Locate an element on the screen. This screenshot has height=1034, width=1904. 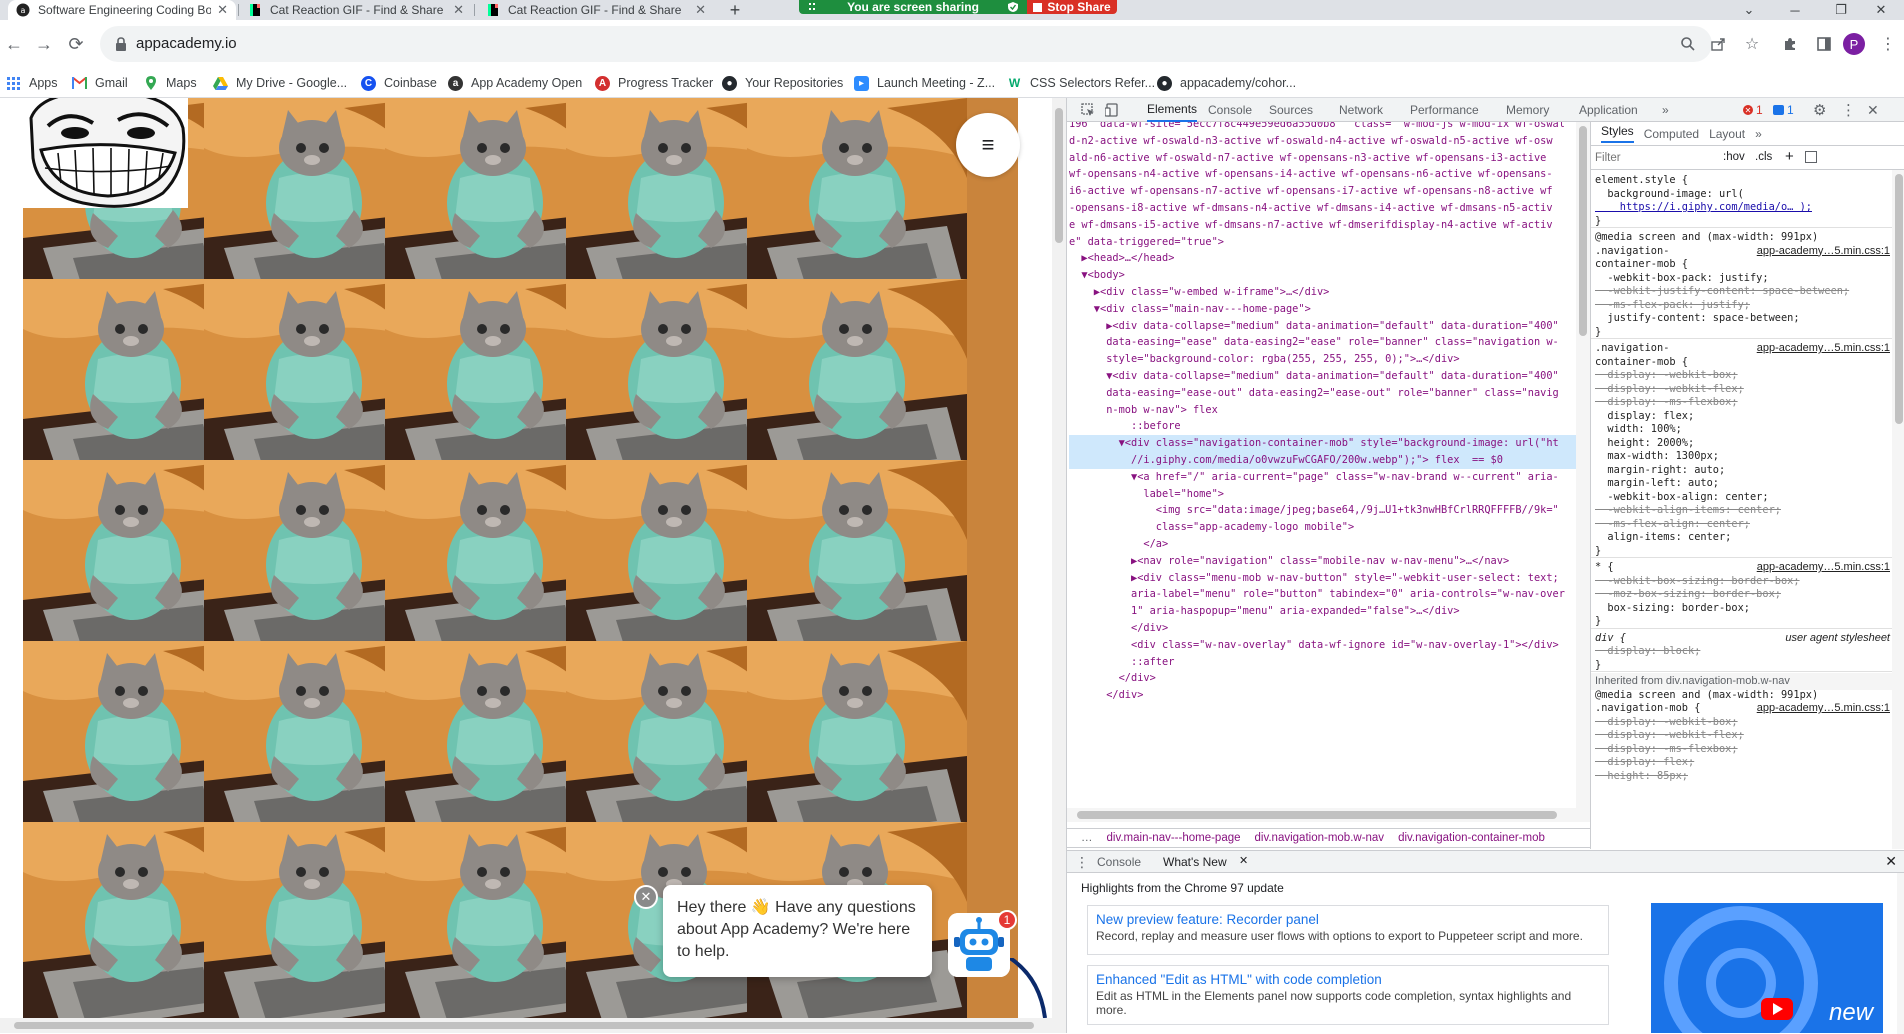
style-rule-line: justify-content: space-between; is located at coordinates (1697, 318).